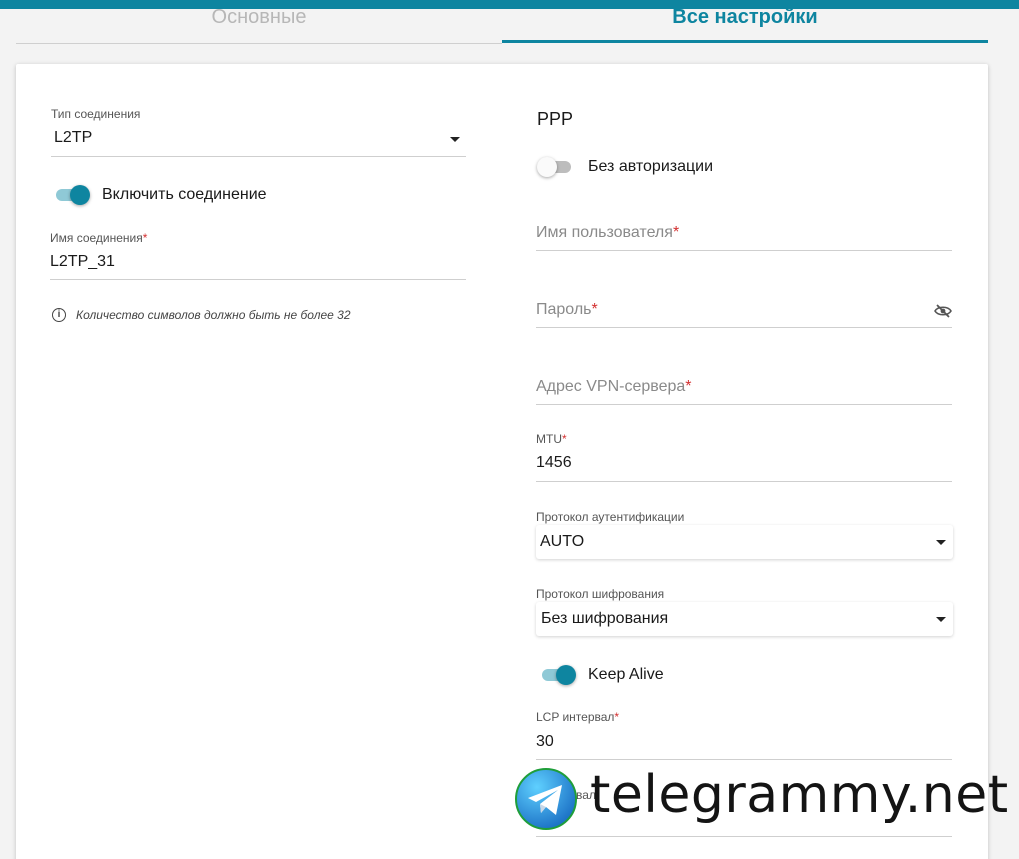  I want to click on vpn-server-input: Адрес VPN-сервера*, so click(744, 386).